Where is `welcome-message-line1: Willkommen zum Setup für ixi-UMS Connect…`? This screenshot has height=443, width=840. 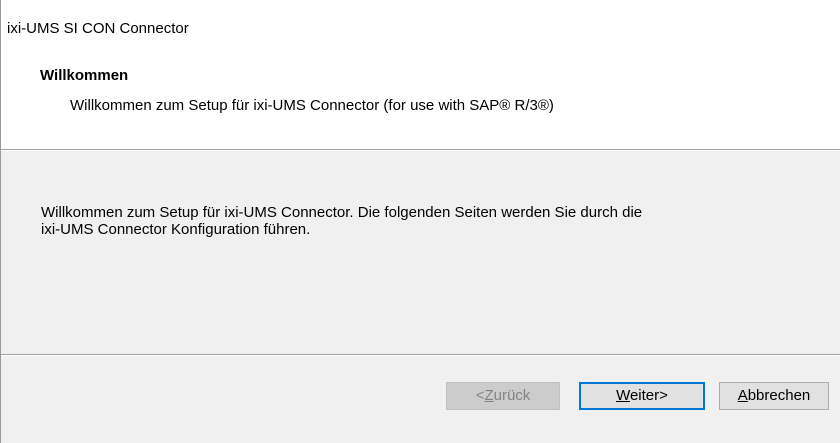
welcome-message-line1: Willkommen zum Setup für ixi-UMS Connect… is located at coordinates (342, 212).